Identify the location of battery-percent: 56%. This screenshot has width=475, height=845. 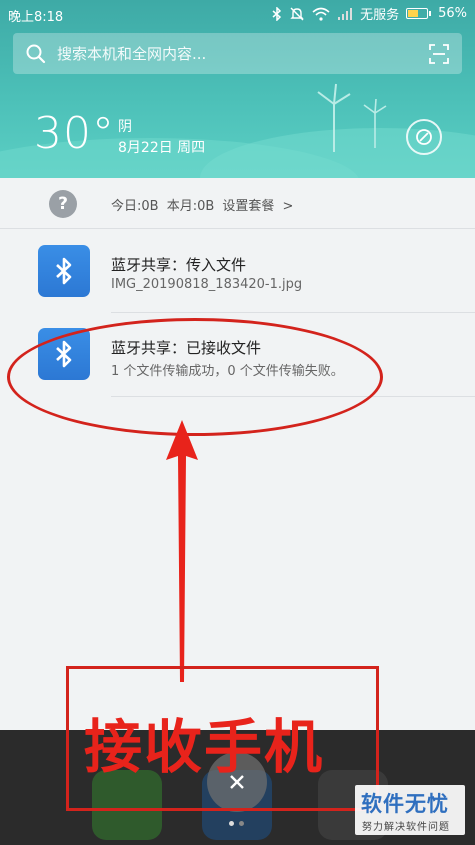
(452, 13).